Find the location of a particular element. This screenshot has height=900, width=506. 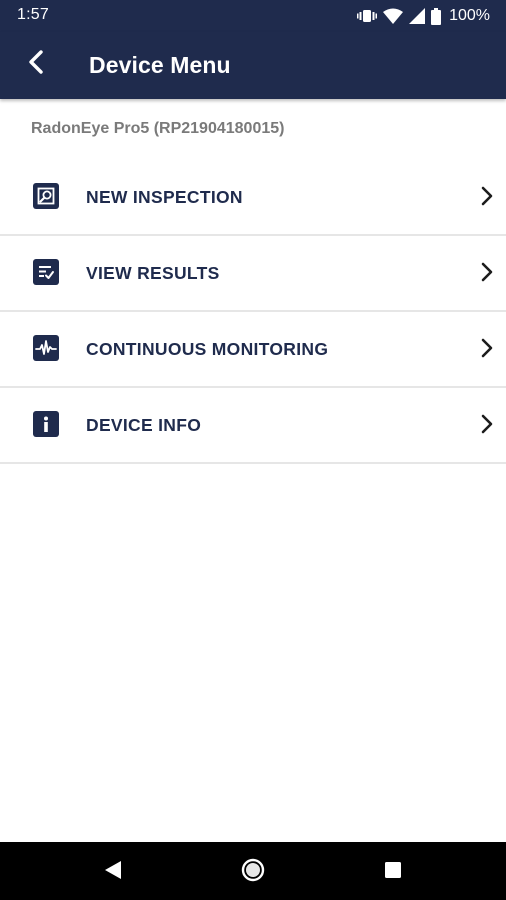

menu-item-device-info: DEVICE INFO is located at coordinates (253, 426).